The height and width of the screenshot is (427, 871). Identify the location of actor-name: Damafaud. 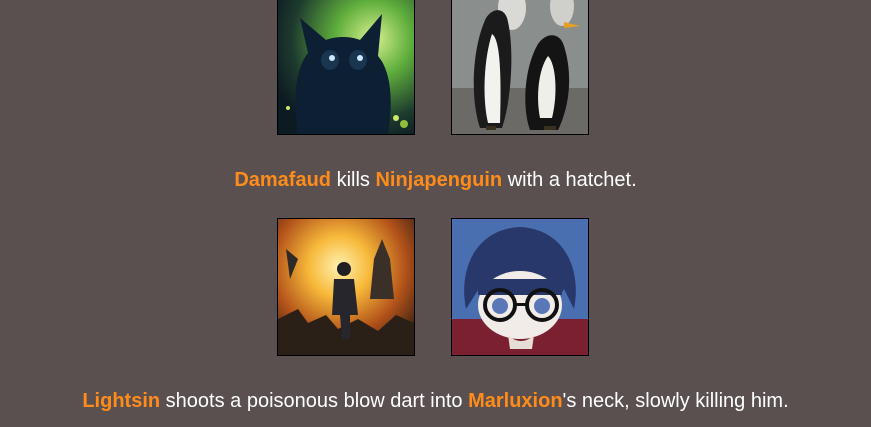
(282, 180).